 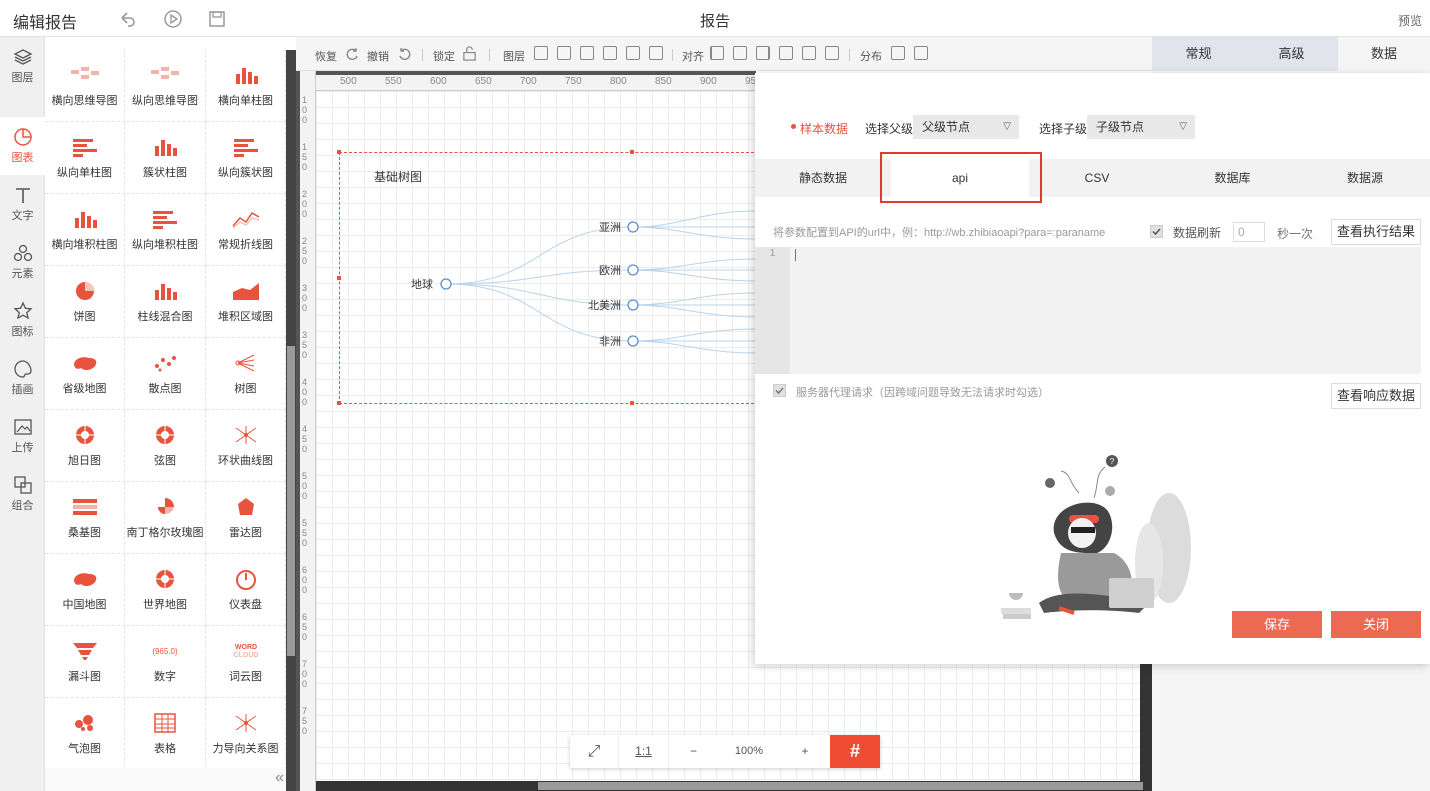 What do you see at coordinates (22, 66) in the screenshot?
I see `nav-item-layers: 图层` at bounding box center [22, 66].